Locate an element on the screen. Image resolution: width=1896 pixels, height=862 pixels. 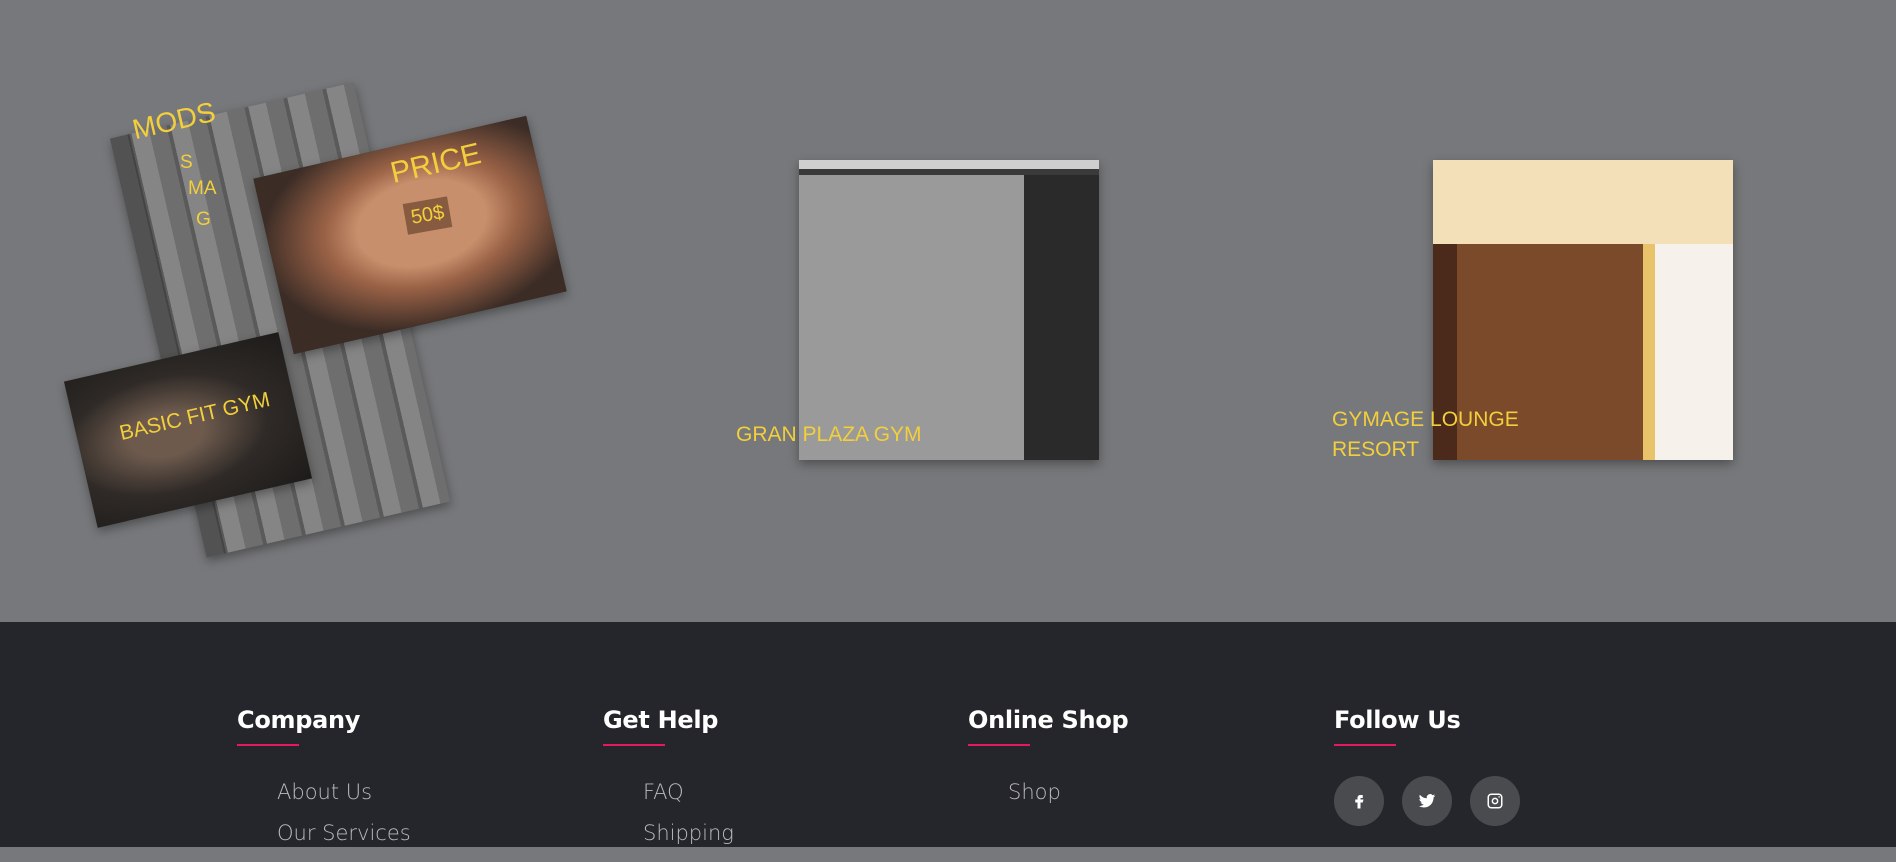
facebook-icon is located at coordinates (1359, 802).